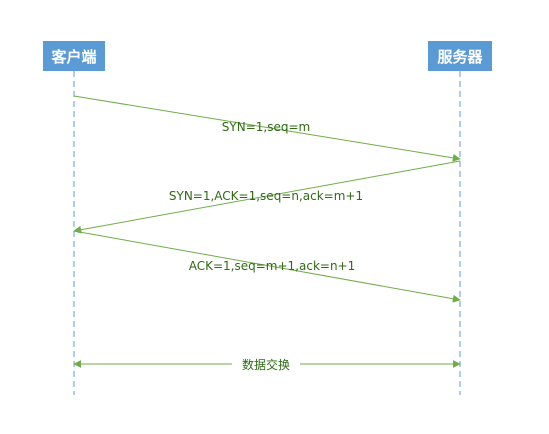  What do you see at coordinates (266, 127) in the screenshot?
I see `syn-label: SYN=1,seq=m` at bounding box center [266, 127].